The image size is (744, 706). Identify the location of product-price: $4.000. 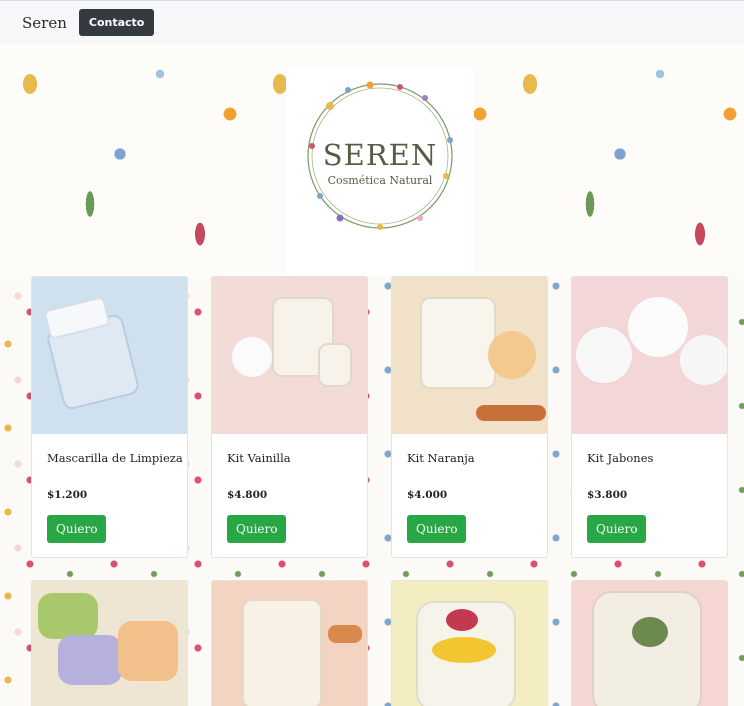
(427, 495).